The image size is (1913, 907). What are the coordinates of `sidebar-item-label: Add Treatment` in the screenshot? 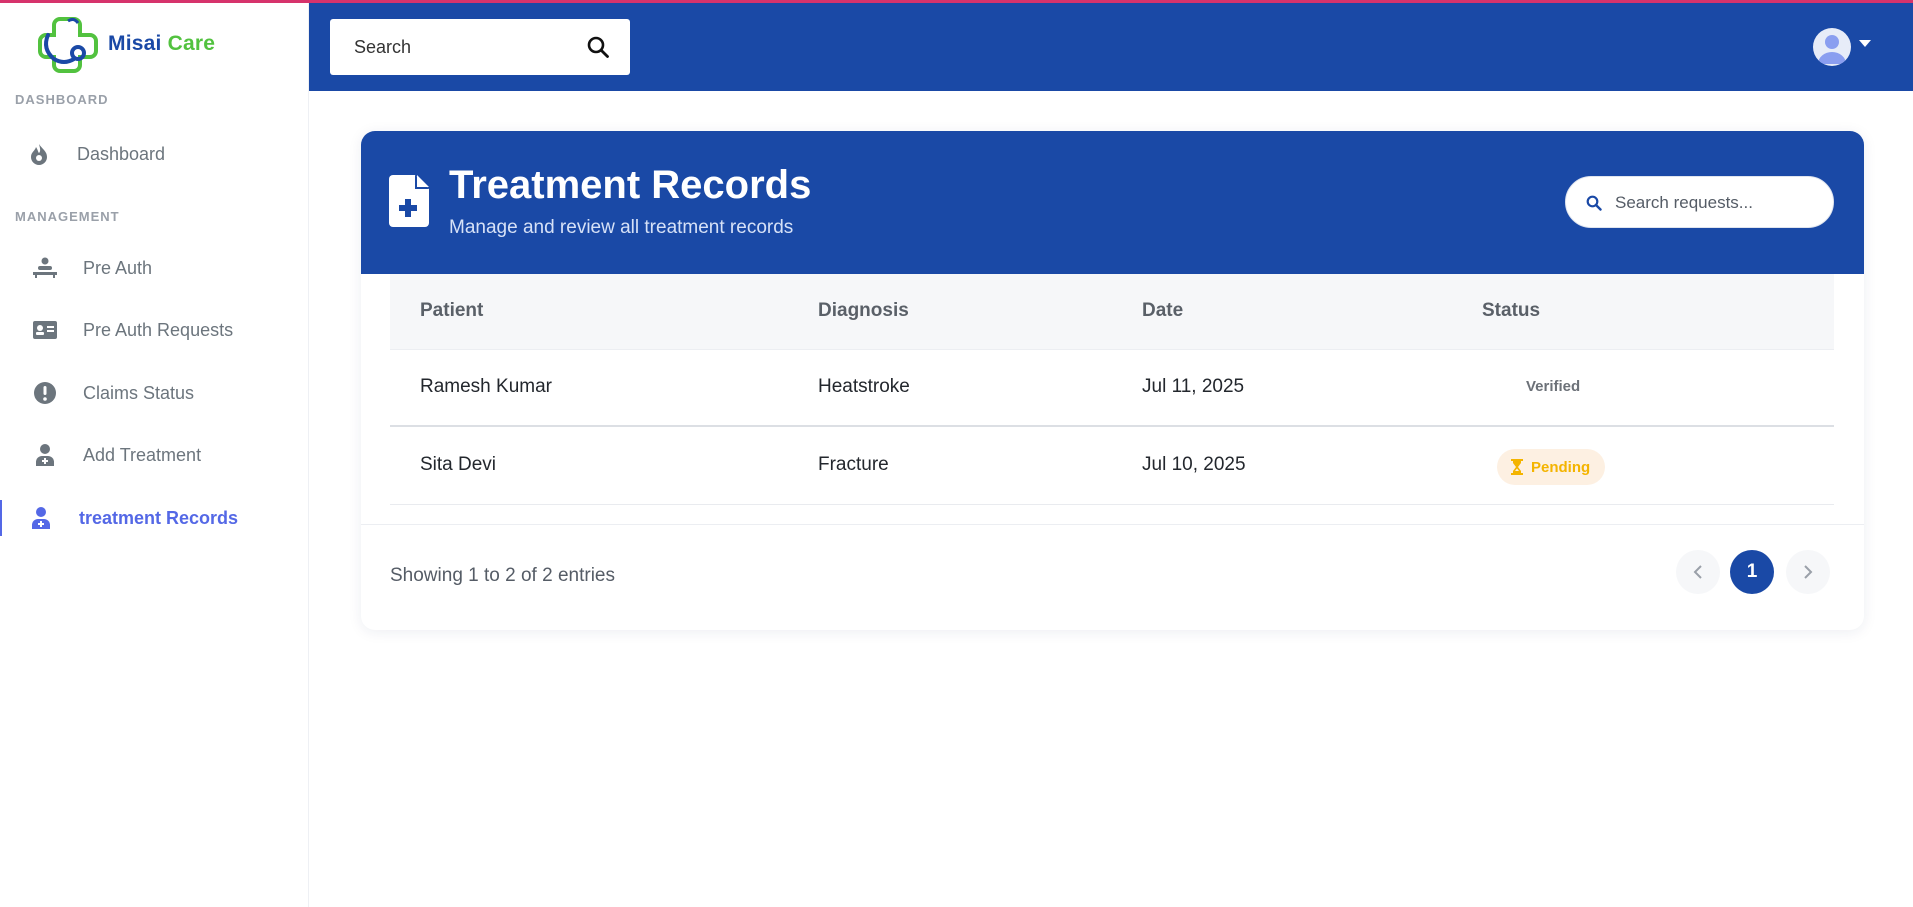 It's located at (142, 454).